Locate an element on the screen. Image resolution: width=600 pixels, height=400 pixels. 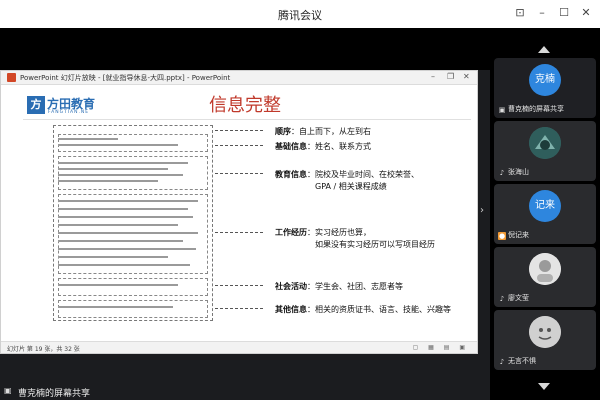
logo-subtext: FANGTIAN.NE is located at coordinates (69, 112).